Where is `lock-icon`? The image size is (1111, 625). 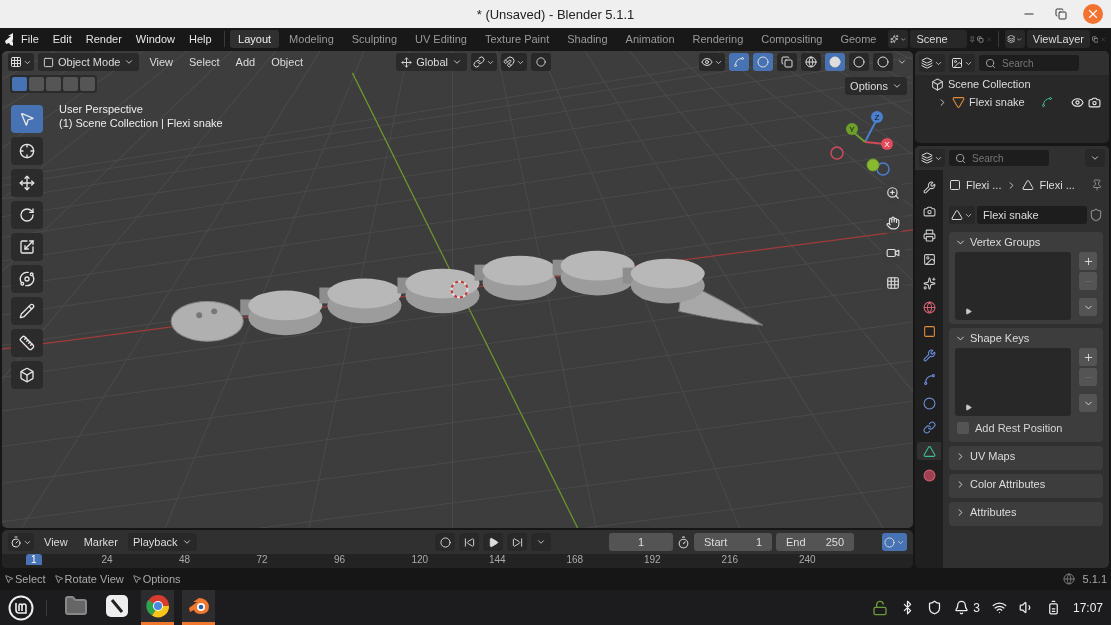 lock-icon is located at coordinates (880, 607).